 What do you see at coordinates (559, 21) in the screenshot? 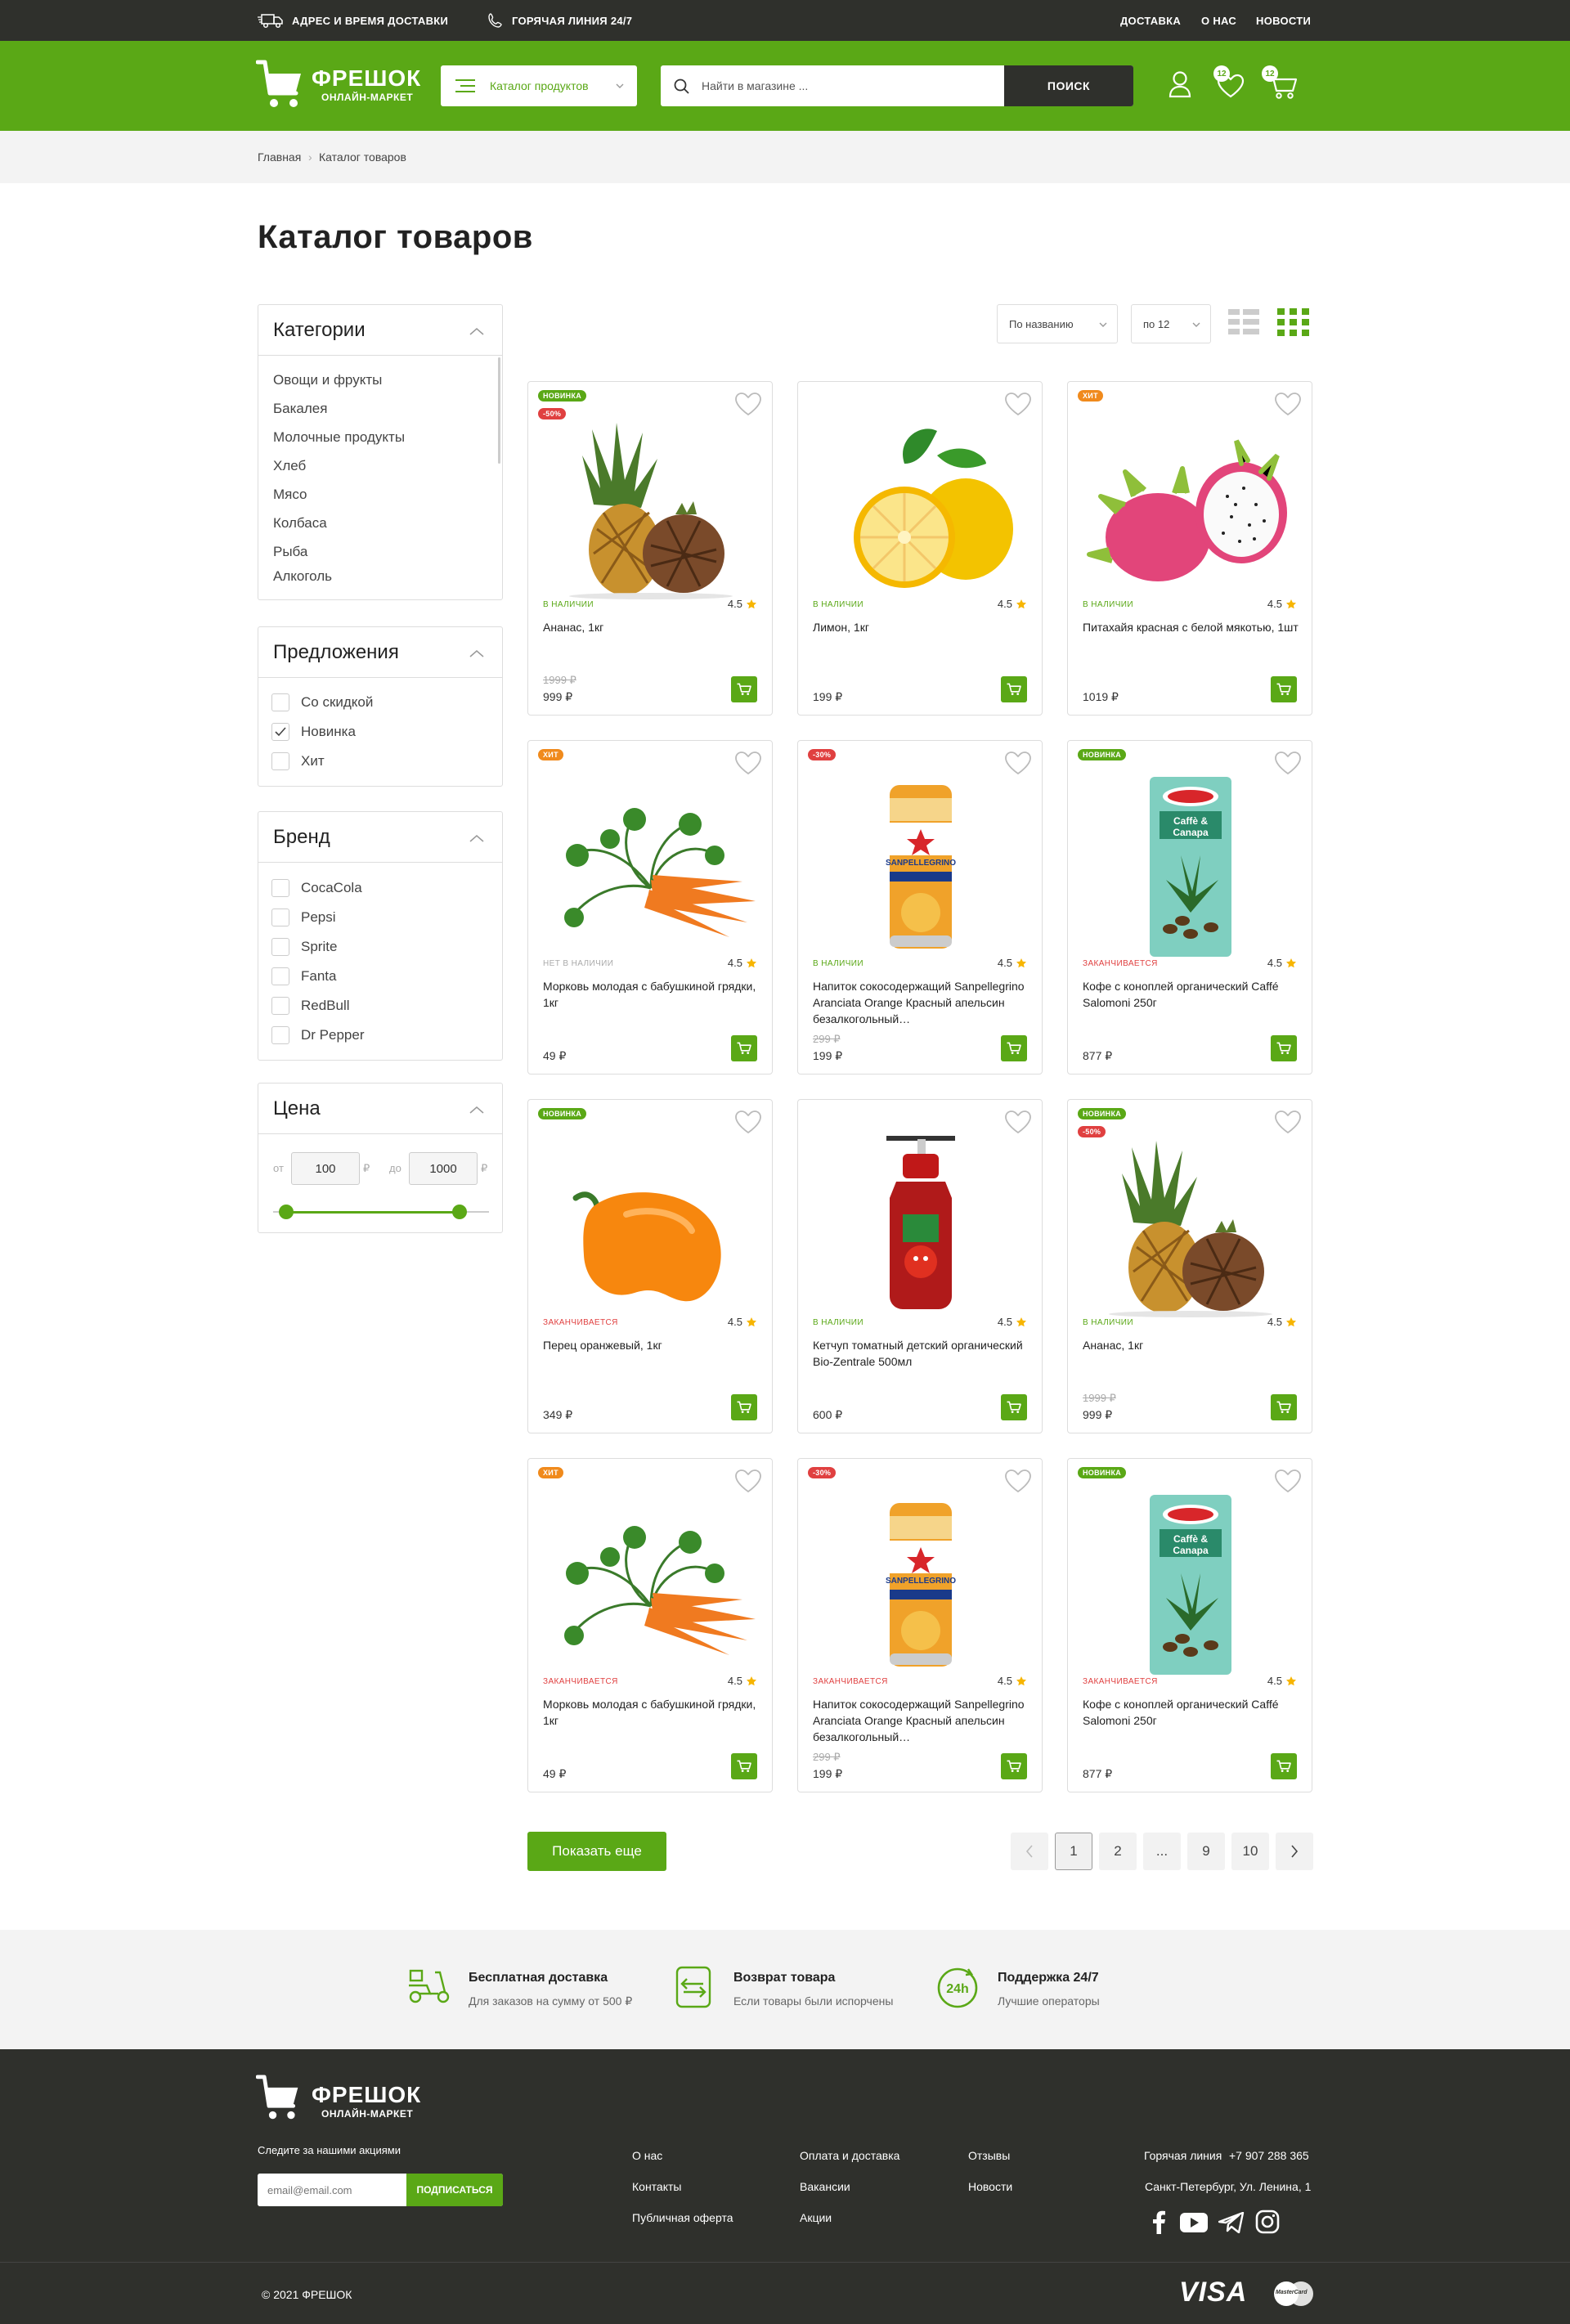
I see `hotline-link: ГОРЯЧАЯ ЛИНИЯ 24/7` at bounding box center [559, 21].